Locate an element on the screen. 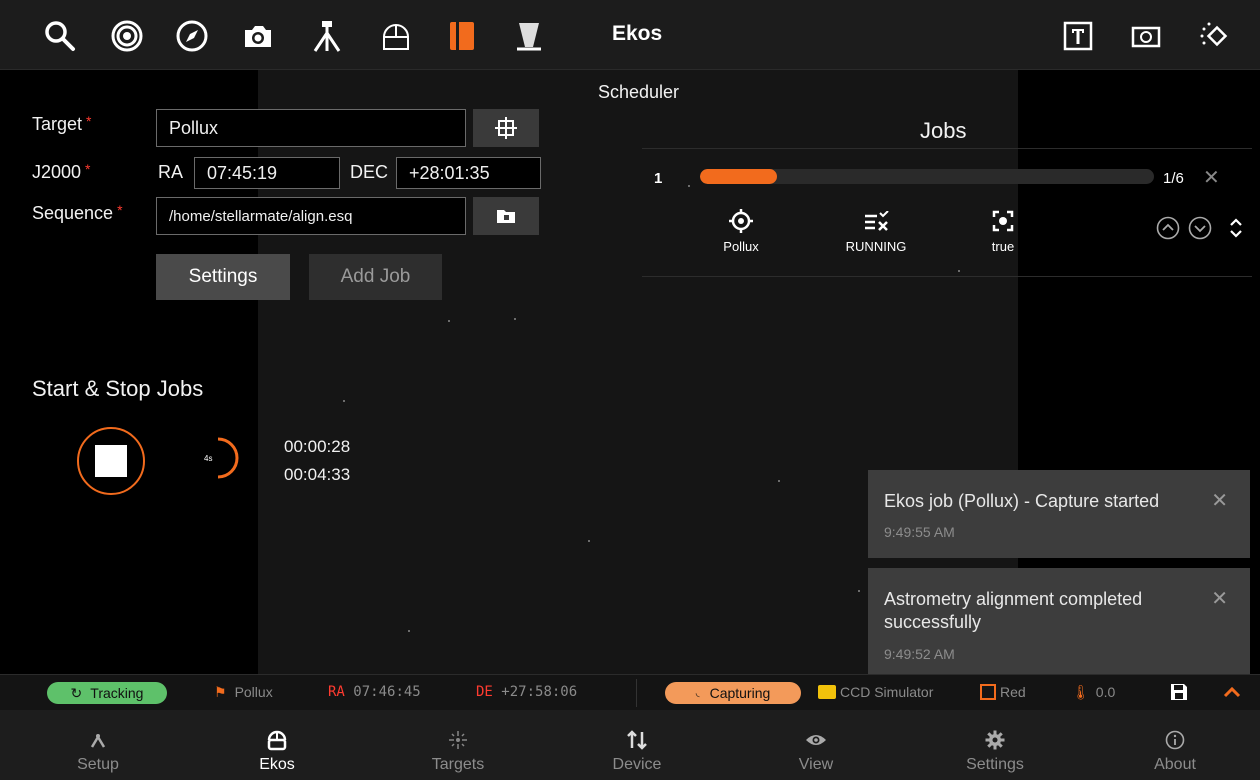 Image resolution: width=1260 pixels, height=780 pixels. notification-message: Ekos job (Pollux) - Capture started is located at coordinates (1022, 501).